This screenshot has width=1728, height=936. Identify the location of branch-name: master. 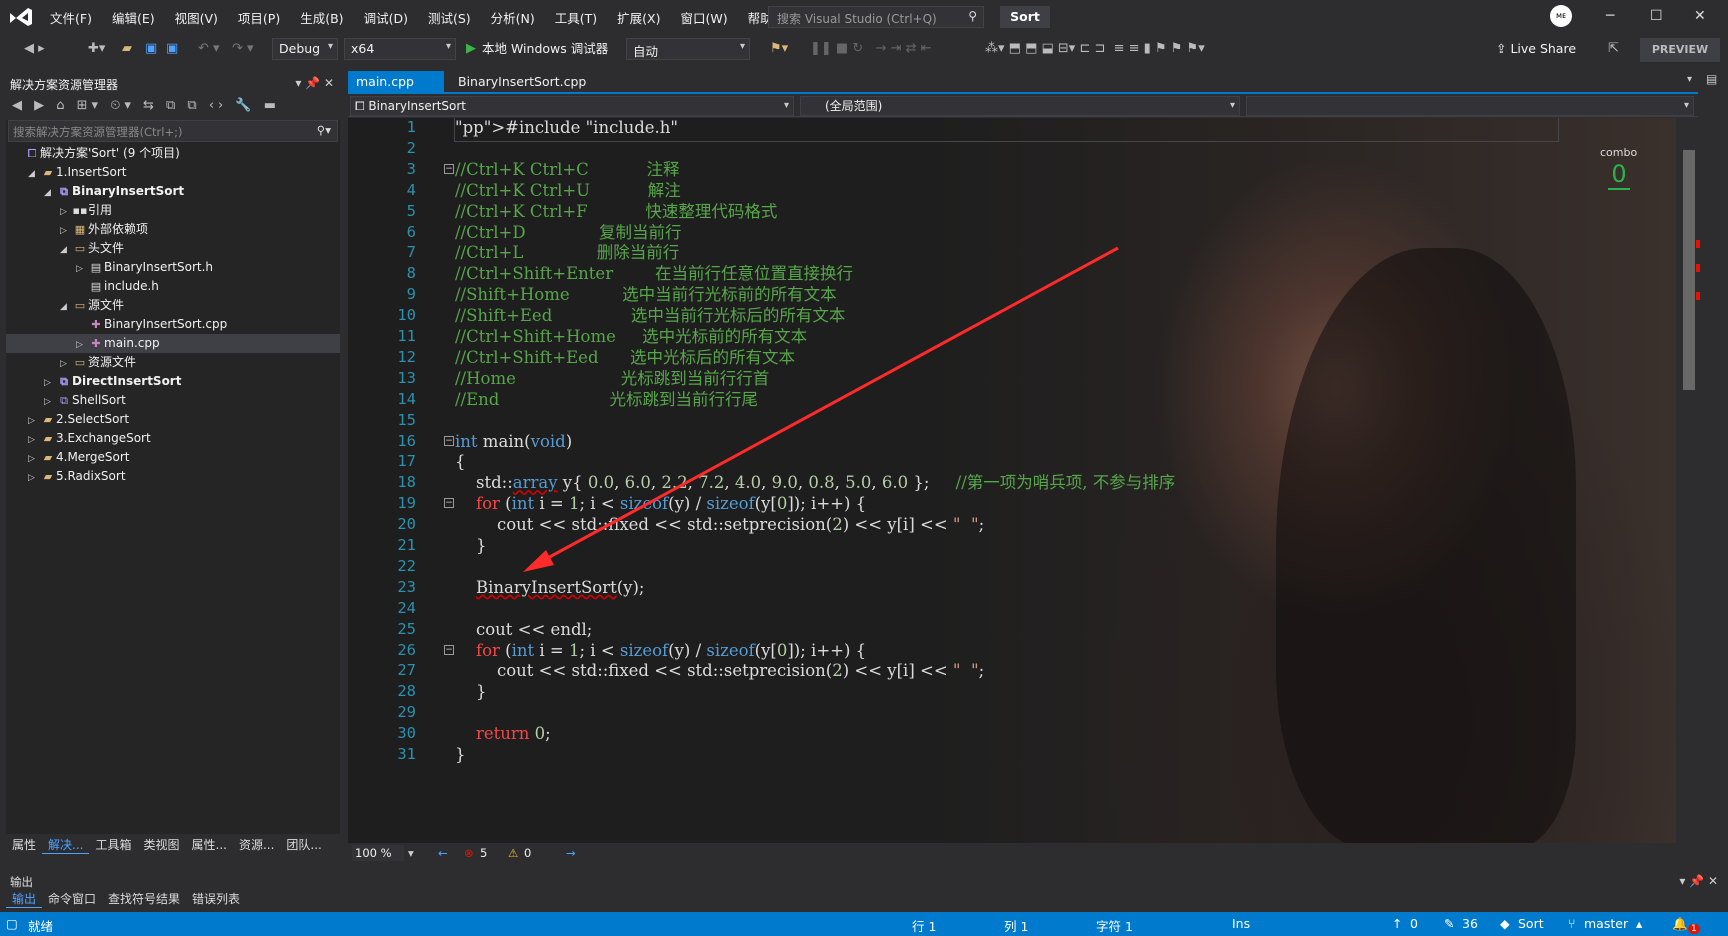
(1606, 923).